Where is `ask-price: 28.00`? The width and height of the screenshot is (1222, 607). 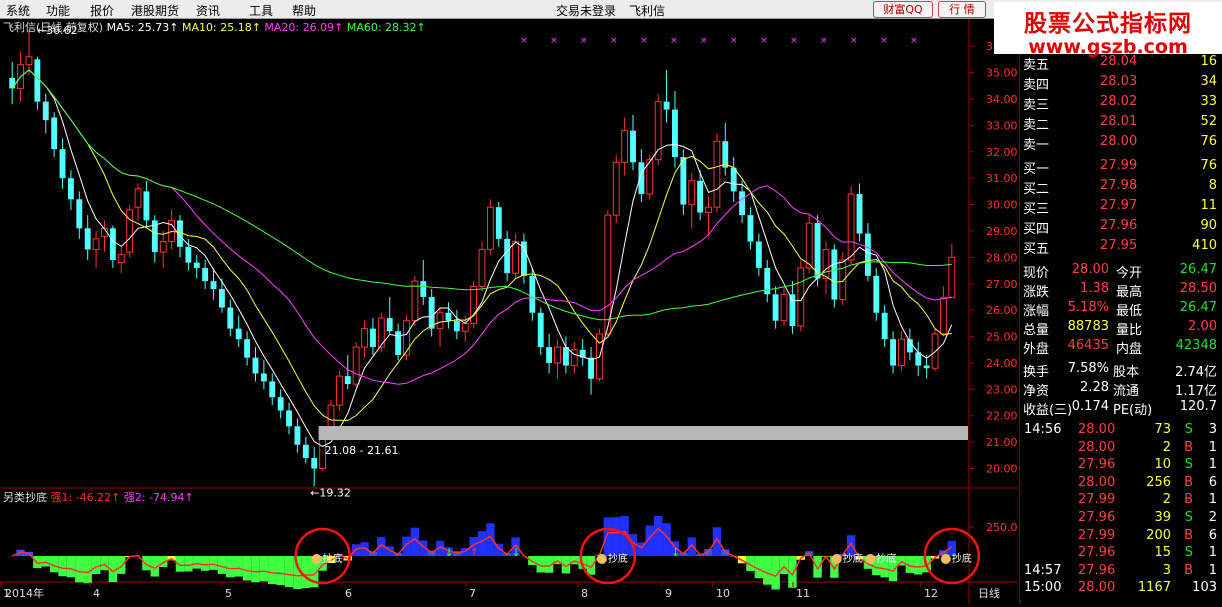 ask-price: 28.00 is located at coordinates (1118, 141).